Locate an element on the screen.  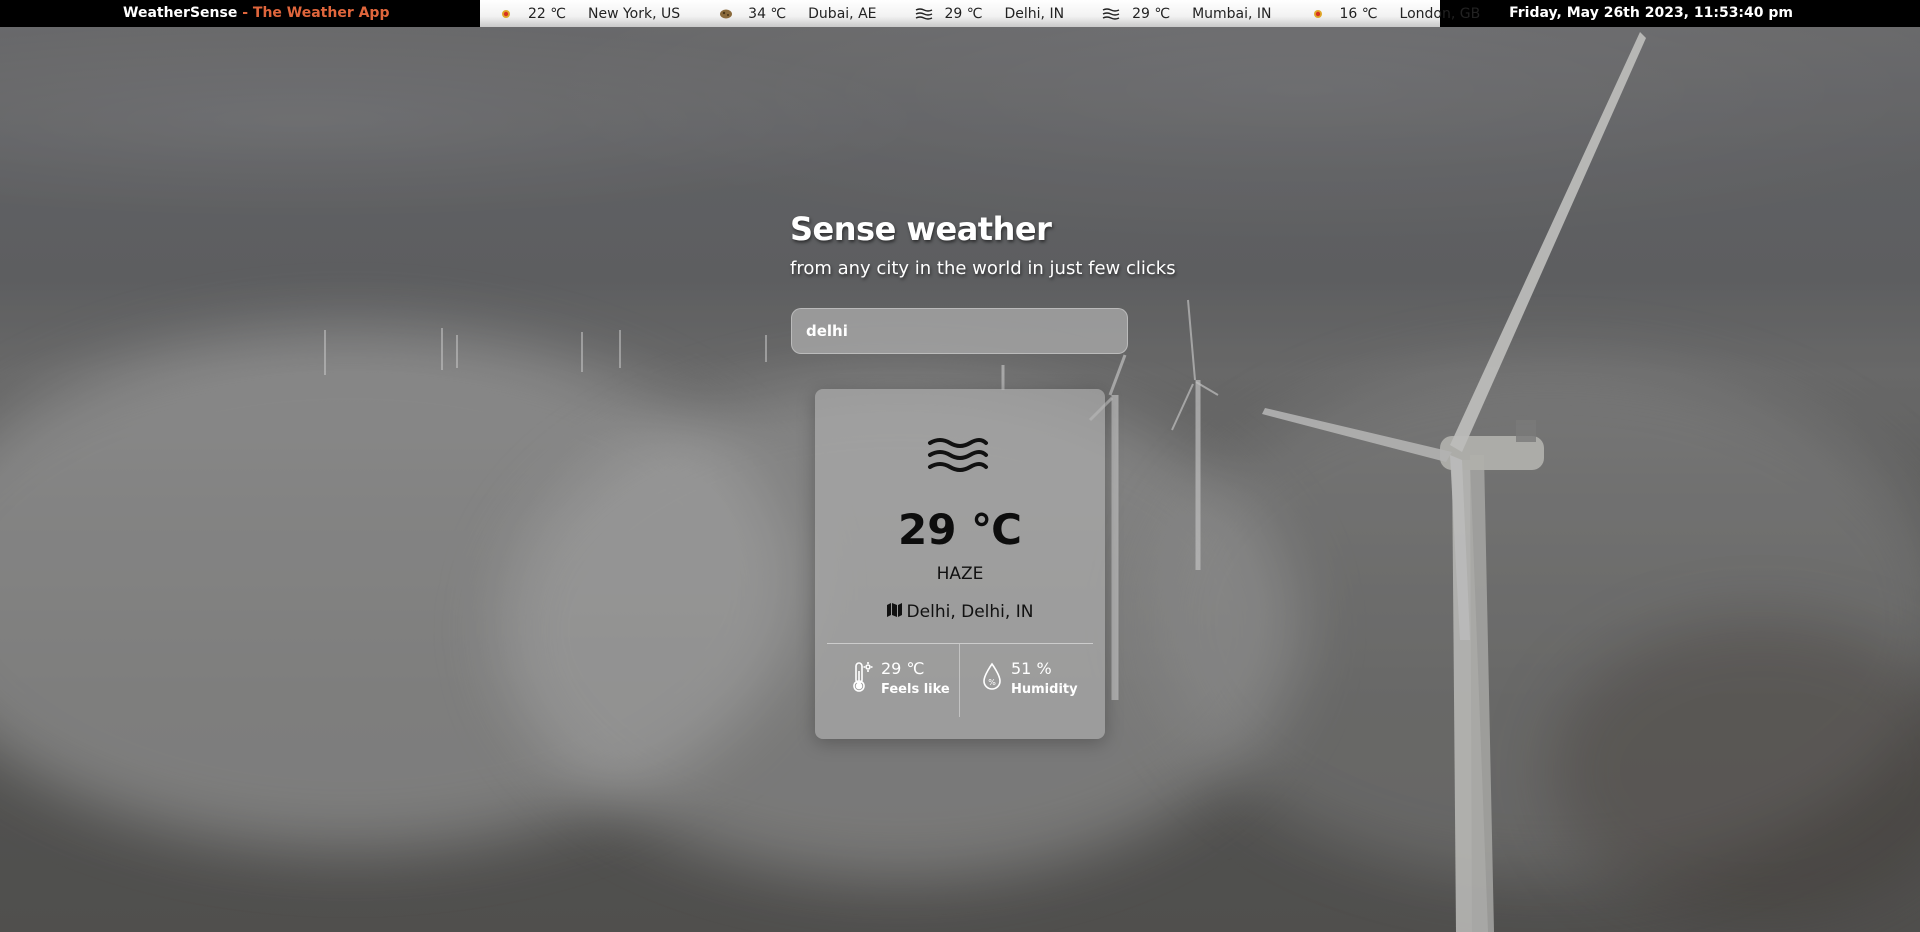
ticker-item-new-york: 22 ℃ New York, US is located at coordinates (589, 14).